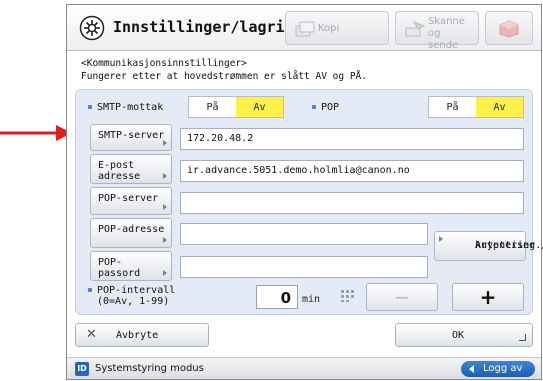 This screenshot has width=543, height=381. I want to click on extra-mode-button, so click(509, 28).